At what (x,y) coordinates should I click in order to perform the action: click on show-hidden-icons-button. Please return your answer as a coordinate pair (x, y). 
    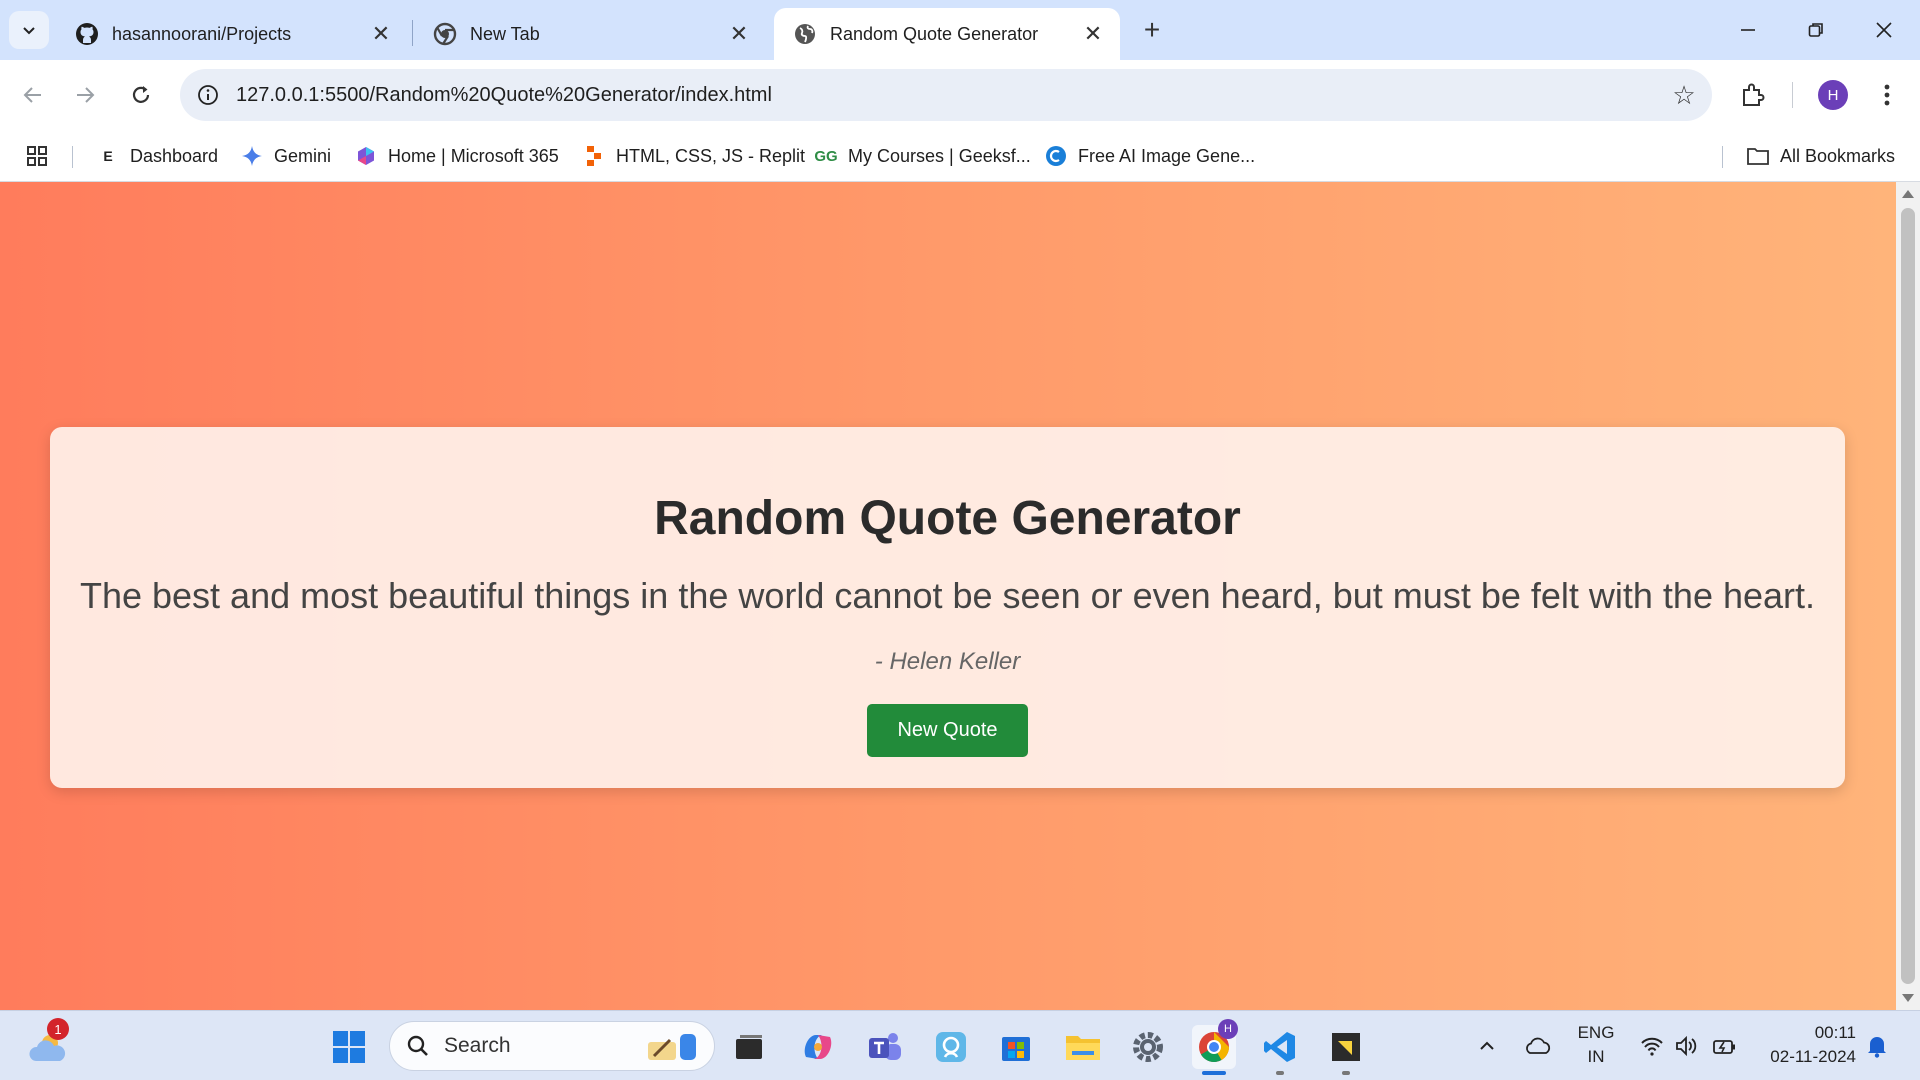
    Looking at the image, I should click on (1487, 1045).